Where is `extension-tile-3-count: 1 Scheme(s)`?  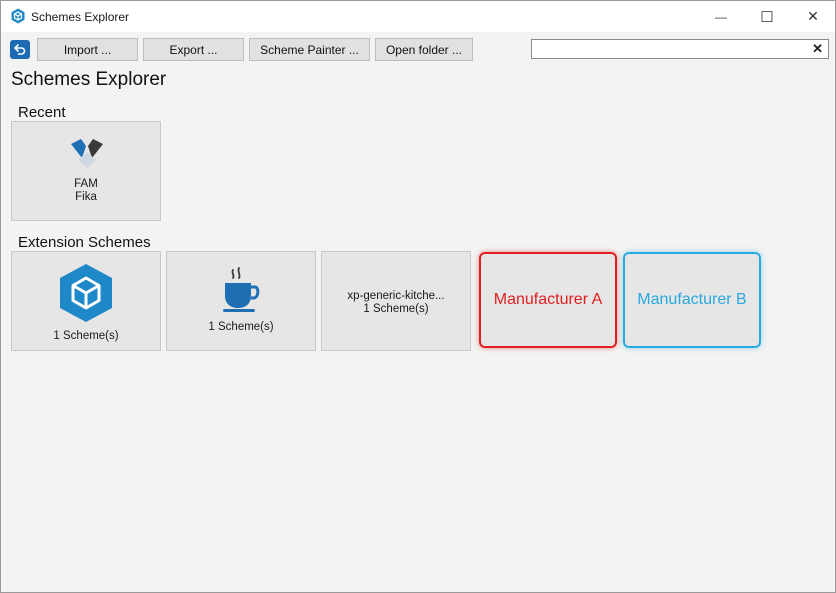
extension-tile-3-count: 1 Scheme(s) is located at coordinates (396, 309).